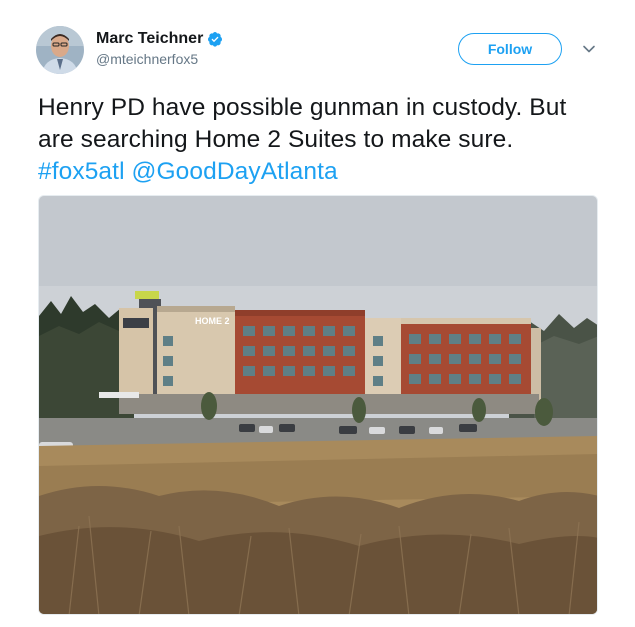 The image size is (635, 627). What do you see at coordinates (589, 49) in the screenshot?
I see `chevron-down-icon` at bounding box center [589, 49].